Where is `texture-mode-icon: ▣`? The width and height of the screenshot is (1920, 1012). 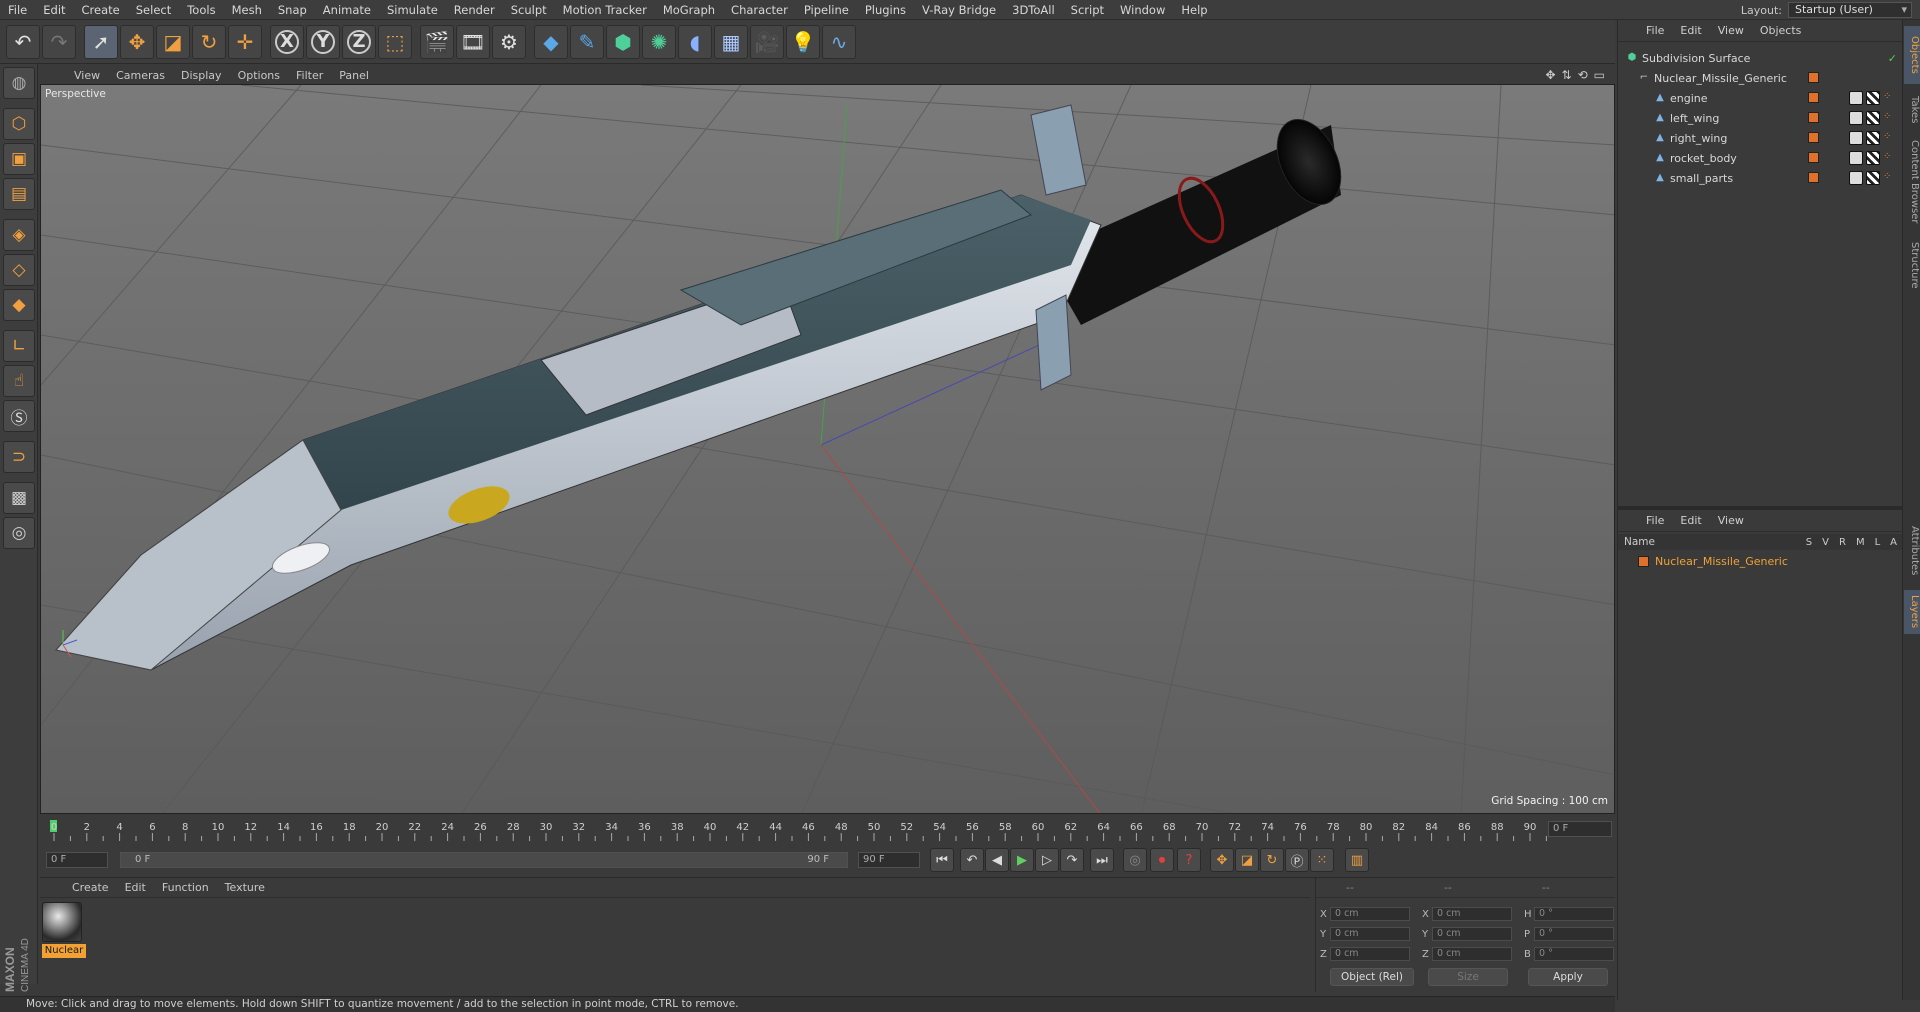
texture-mode-icon: ▣ is located at coordinates (19, 159).